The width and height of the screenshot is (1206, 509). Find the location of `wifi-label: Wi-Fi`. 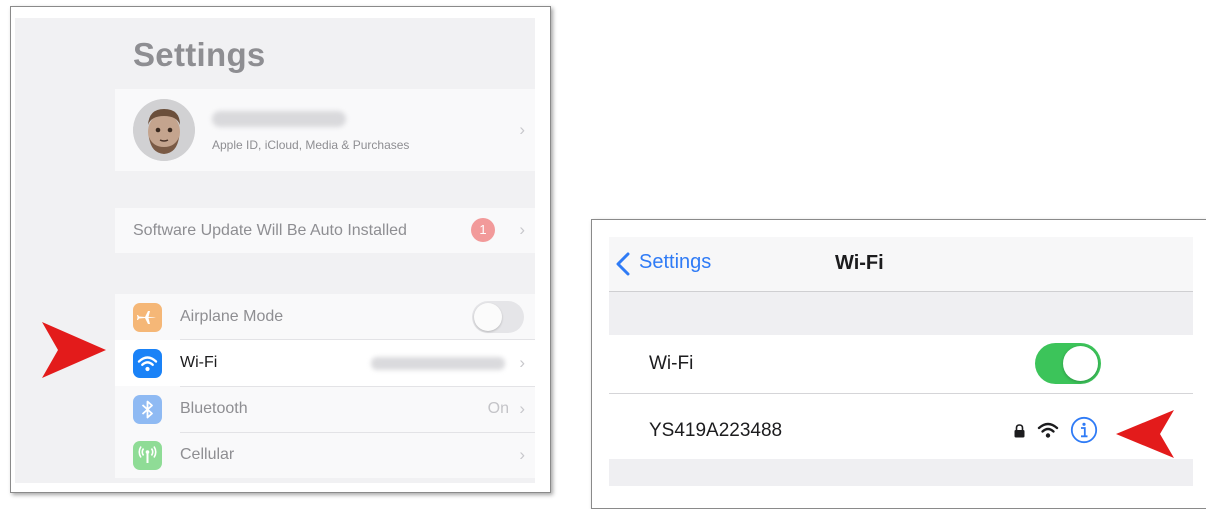

wifi-label: Wi-Fi is located at coordinates (199, 362).